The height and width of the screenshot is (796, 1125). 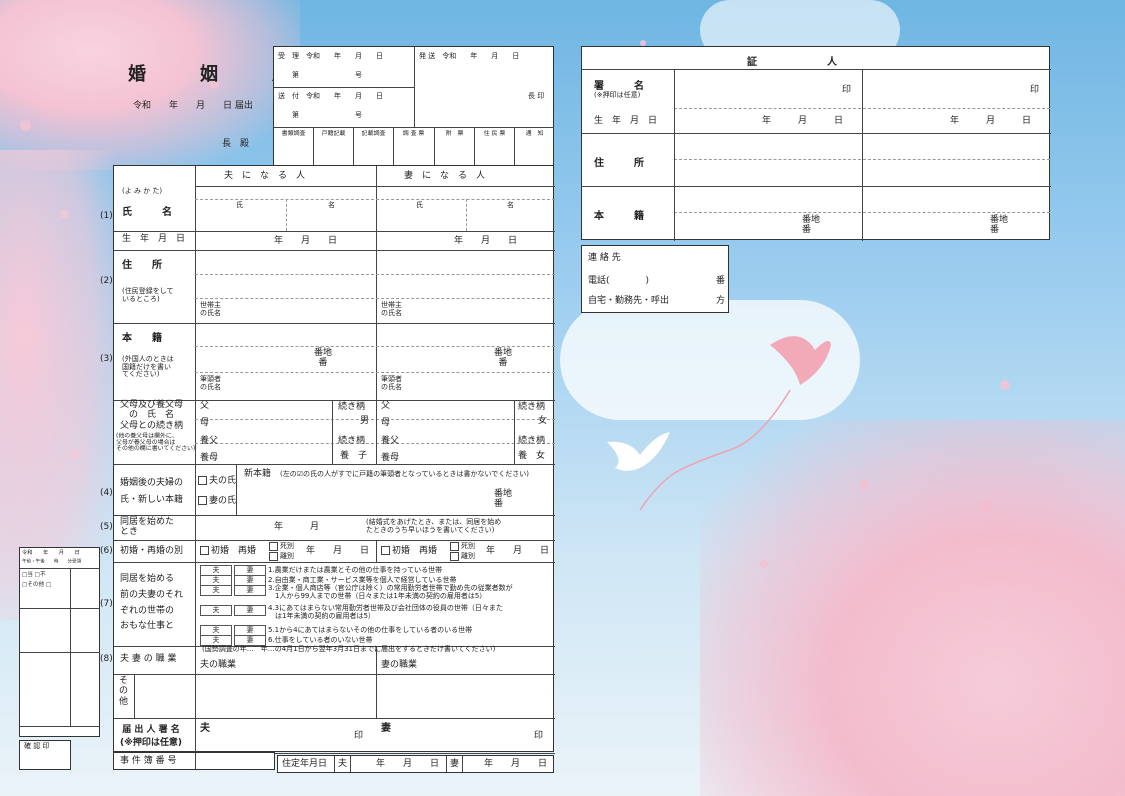 What do you see at coordinates (124, 691) in the screenshot?
I see `other-label: そ の 他` at bounding box center [124, 691].